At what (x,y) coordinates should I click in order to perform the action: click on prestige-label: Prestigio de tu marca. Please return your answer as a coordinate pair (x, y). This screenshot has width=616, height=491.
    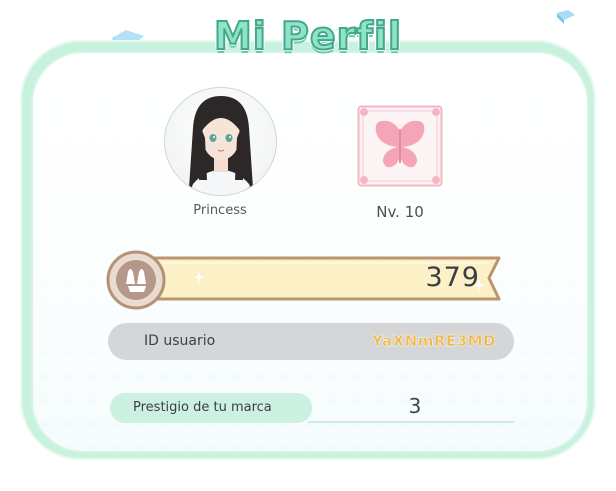
    Looking at the image, I should click on (202, 407).